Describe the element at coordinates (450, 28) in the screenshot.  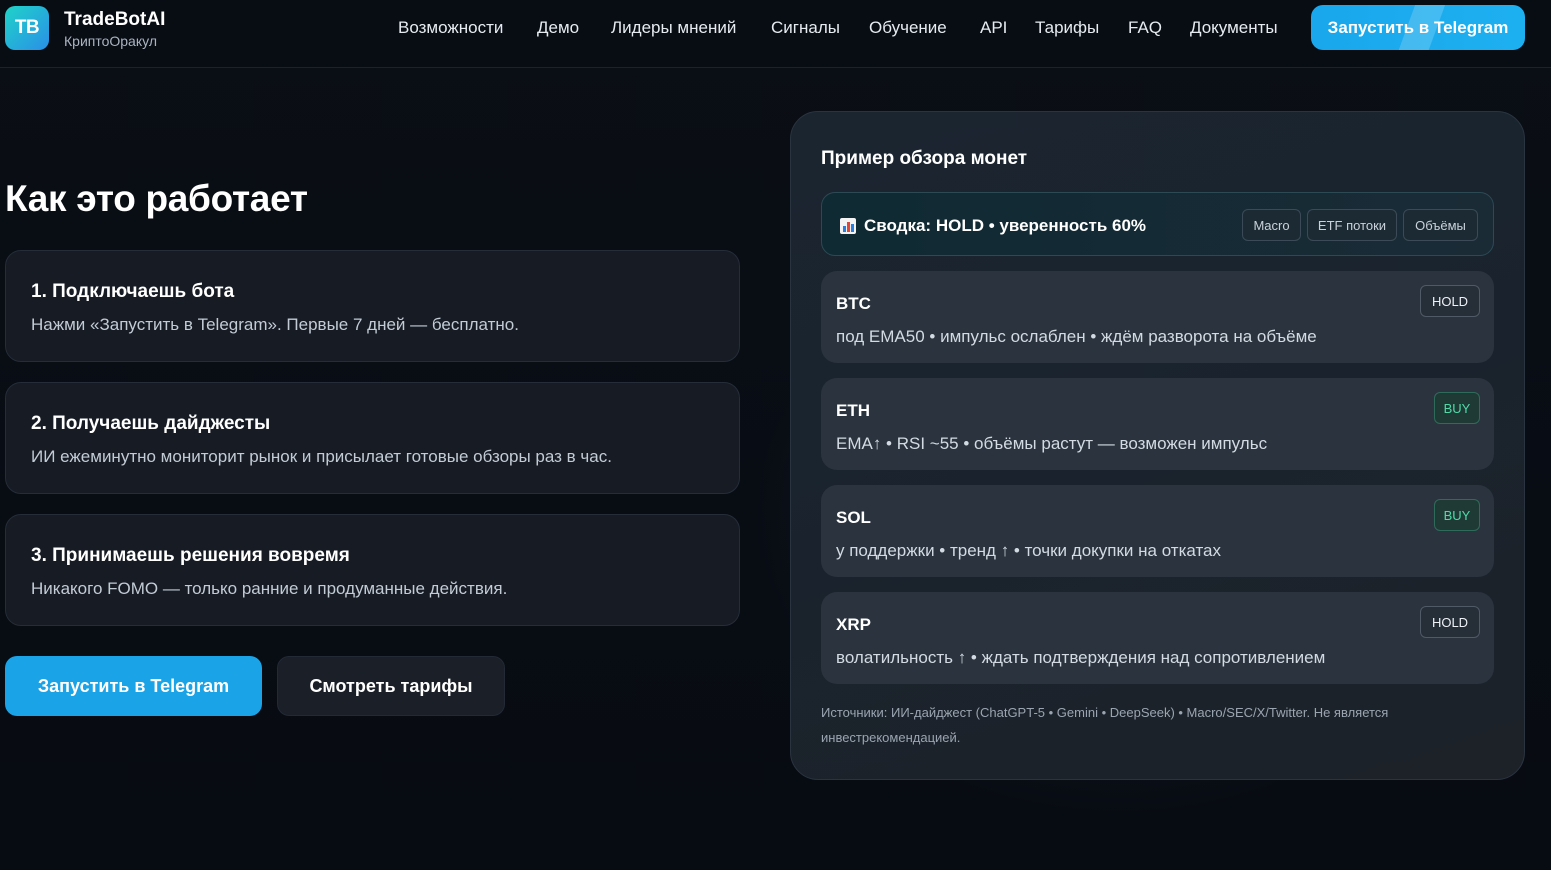
I see `nav-item-features: Возможности` at that location.